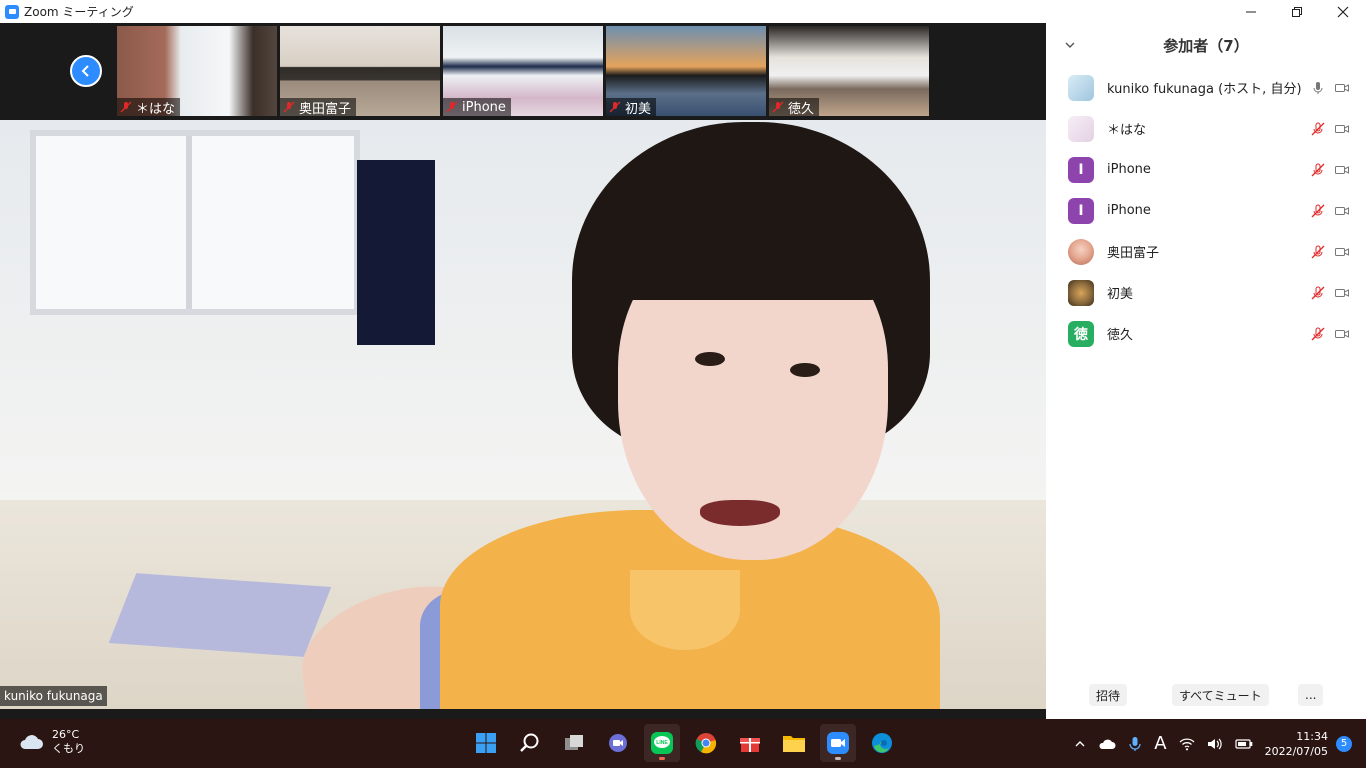 The height and width of the screenshot is (768, 1366). What do you see at coordinates (1070, 45) in the screenshot?
I see `chevron-down-icon` at bounding box center [1070, 45].